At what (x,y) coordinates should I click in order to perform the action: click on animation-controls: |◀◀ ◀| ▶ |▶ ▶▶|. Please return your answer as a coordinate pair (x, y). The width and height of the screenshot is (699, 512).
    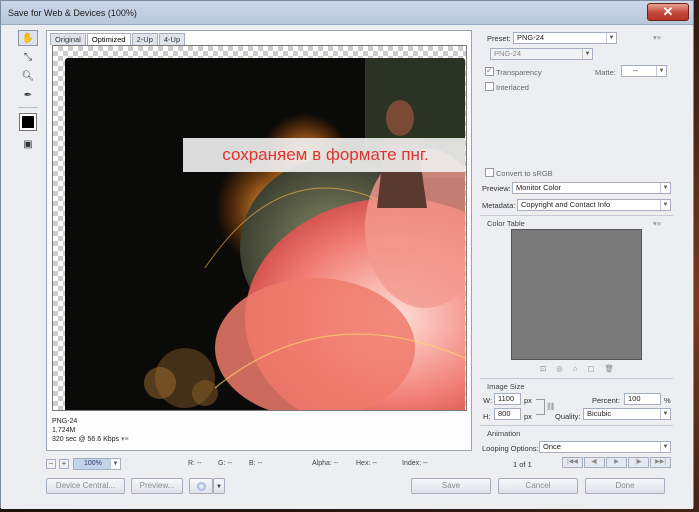
    Looking at the image, I should click on (616, 462).